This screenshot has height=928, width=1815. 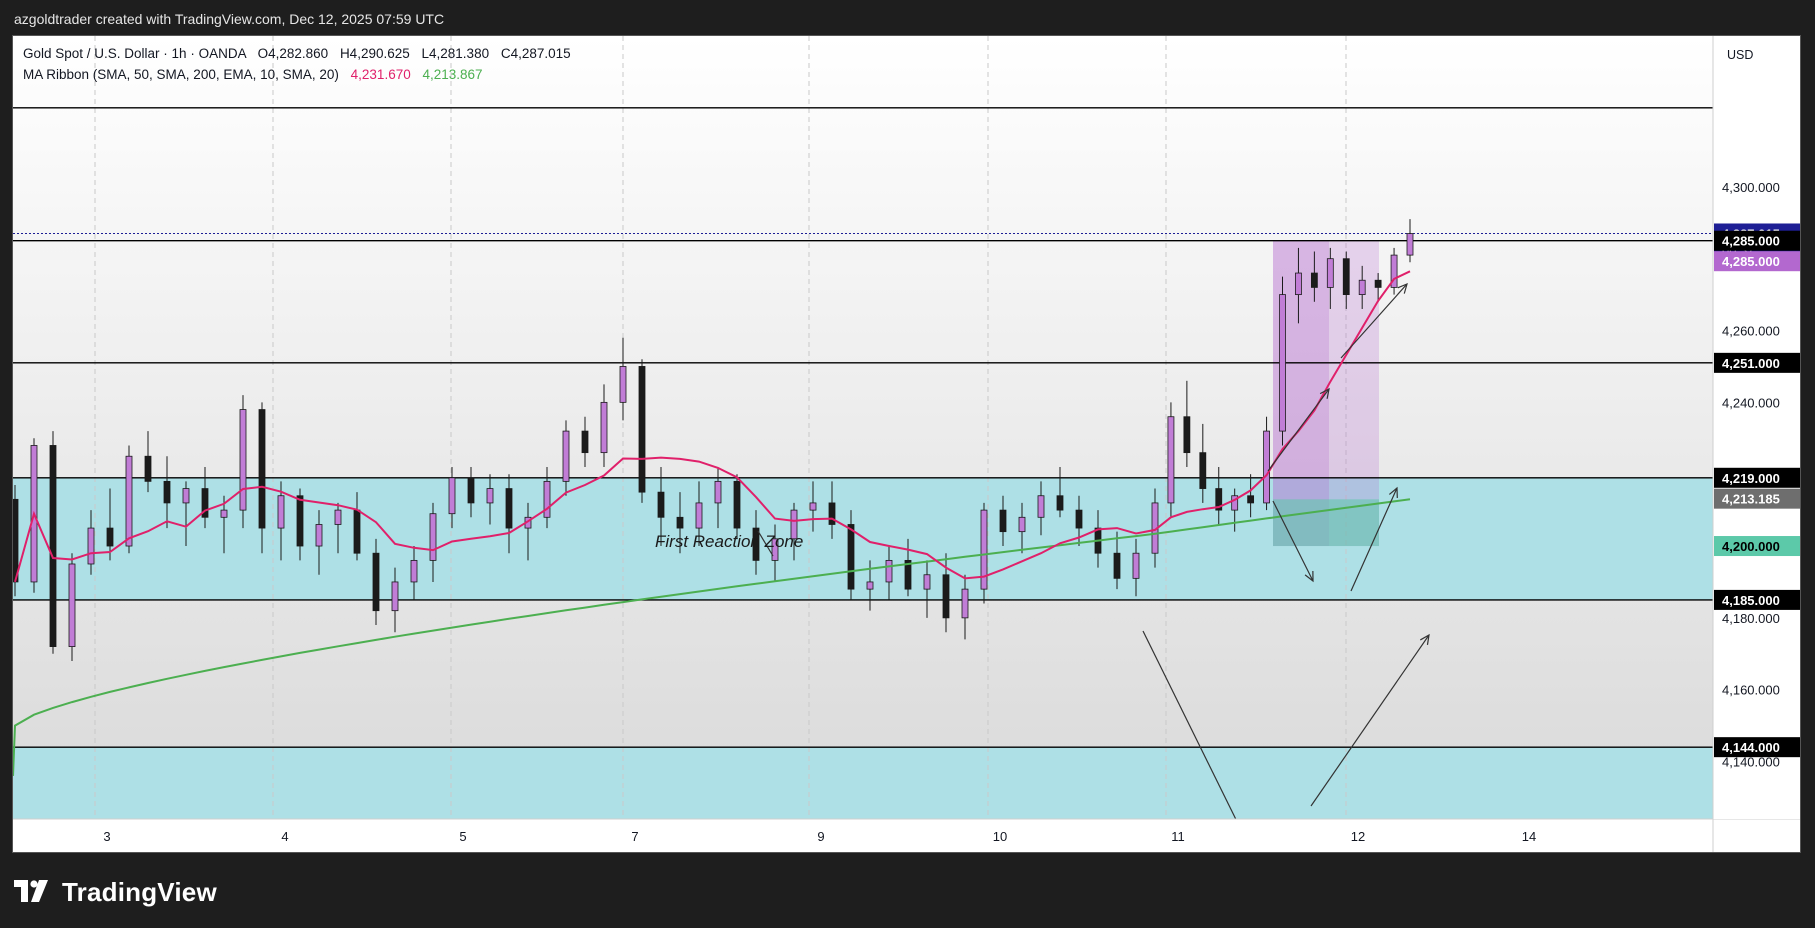 What do you see at coordinates (380, 74) in the screenshot?
I see `ma-pink-value: 4,231.670` at bounding box center [380, 74].